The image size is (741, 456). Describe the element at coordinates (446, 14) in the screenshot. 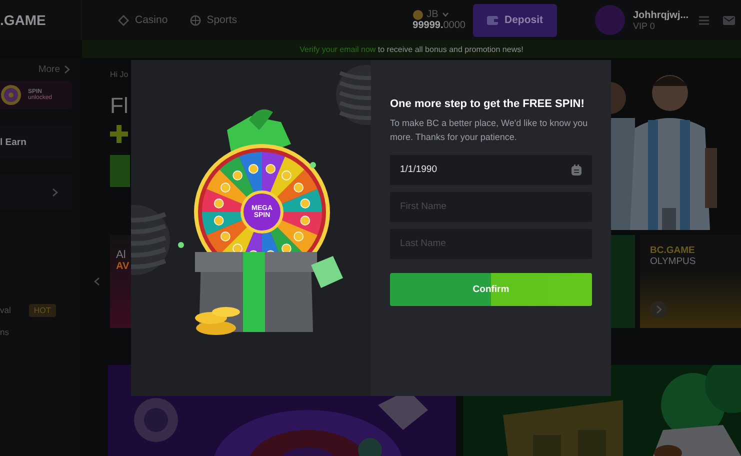

I see `caret-icon` at that location.